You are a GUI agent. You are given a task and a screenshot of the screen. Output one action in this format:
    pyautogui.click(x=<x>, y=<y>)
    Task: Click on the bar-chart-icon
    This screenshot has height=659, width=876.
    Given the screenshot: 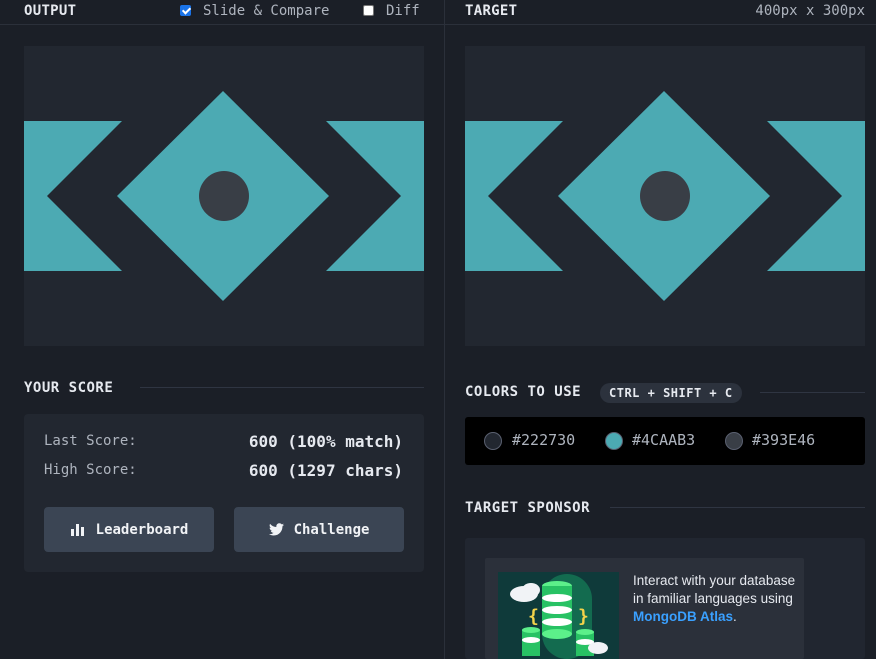 What is the action you would take?
    pyautogui.click(x=77, y=530)
    